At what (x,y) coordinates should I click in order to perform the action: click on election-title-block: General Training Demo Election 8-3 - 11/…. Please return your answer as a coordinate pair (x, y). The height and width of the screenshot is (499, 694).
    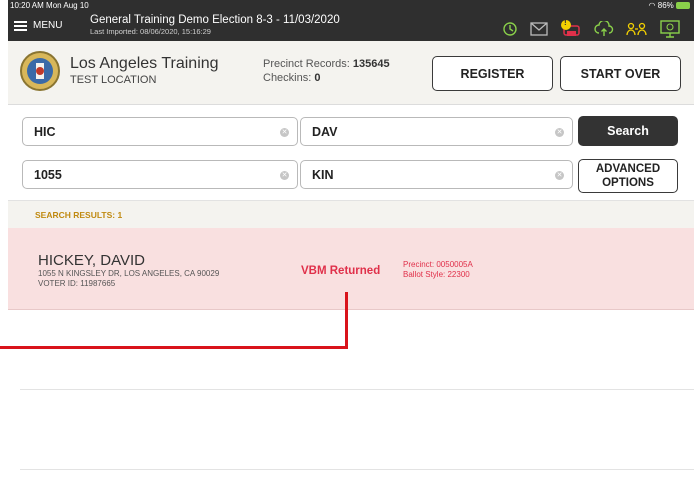
    Looking at the image, I should click on (215, 25).